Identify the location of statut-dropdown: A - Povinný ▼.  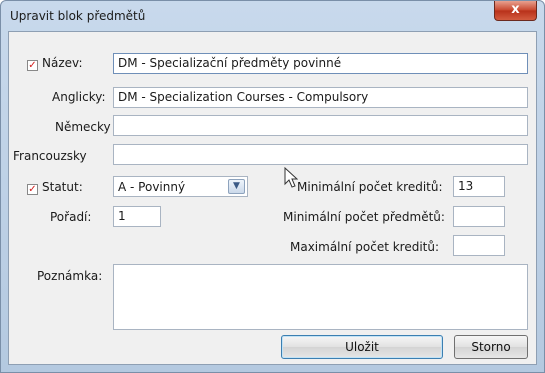
(180, 186).